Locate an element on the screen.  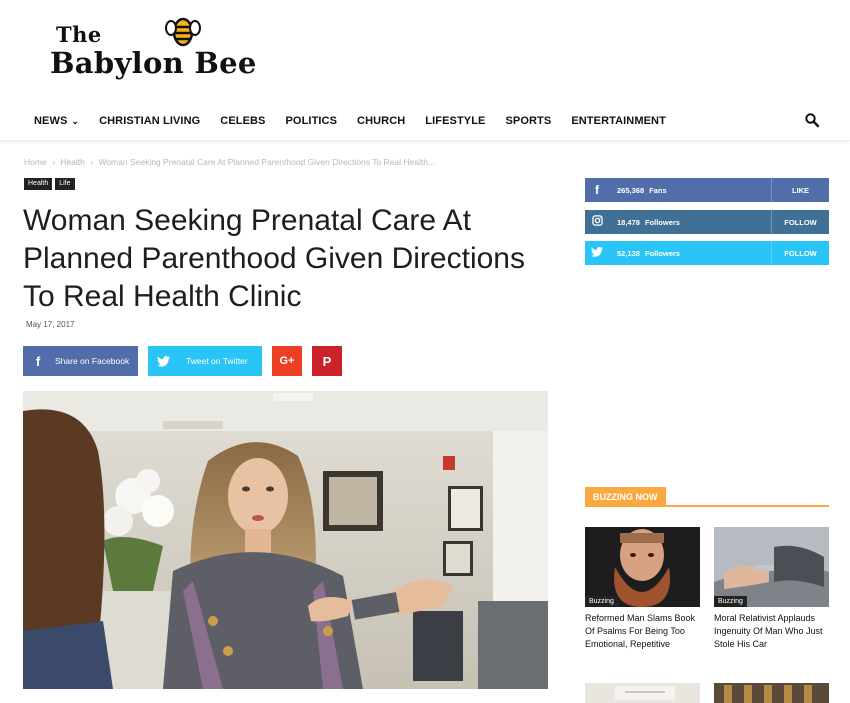
share-twitter-button: Tweet on Twitter is located at coordinates (205, 361).